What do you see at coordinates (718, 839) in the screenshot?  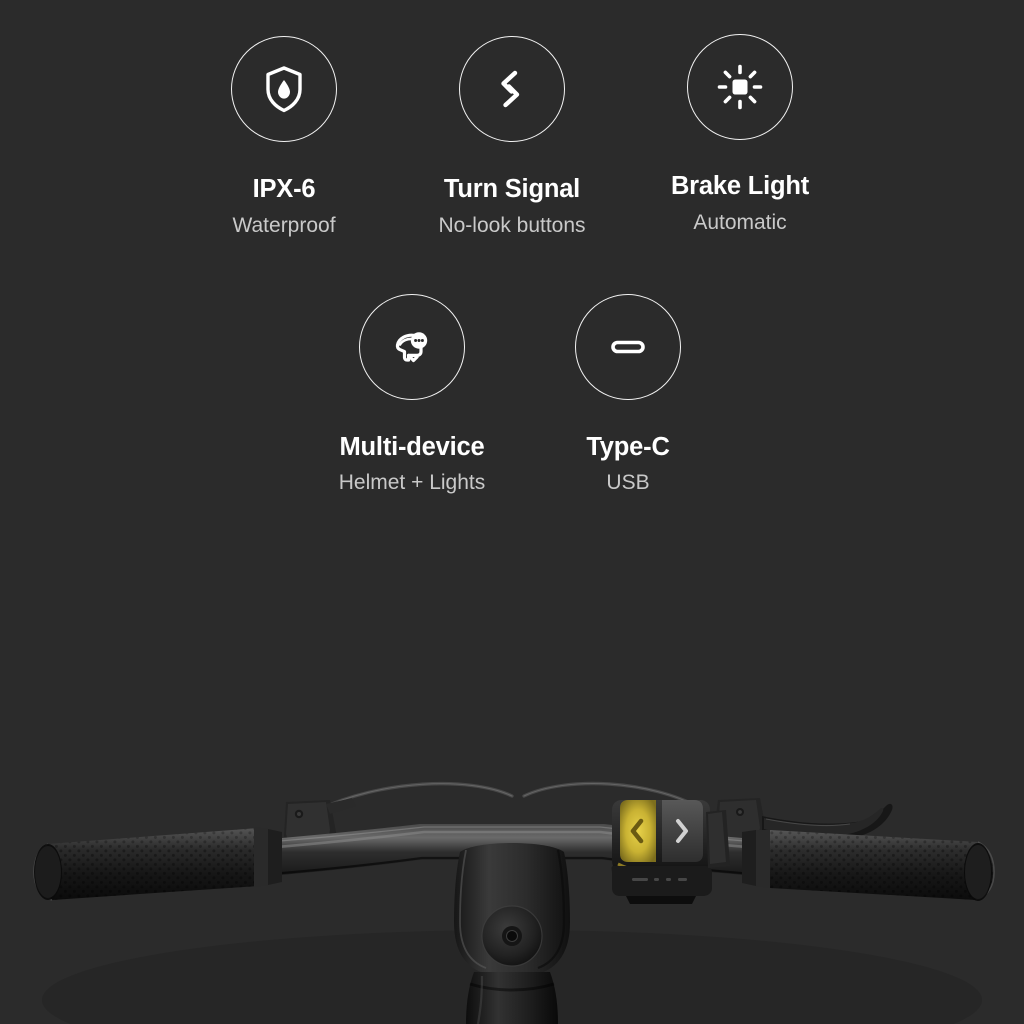 I see `module-mount-collar` at bounding box center [718, 839].